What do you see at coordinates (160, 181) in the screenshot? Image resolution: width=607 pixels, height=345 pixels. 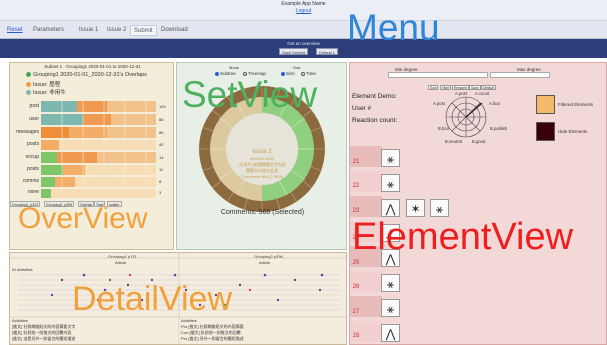 I see `overview-row-count: 8` at bounding box center [160, 181].